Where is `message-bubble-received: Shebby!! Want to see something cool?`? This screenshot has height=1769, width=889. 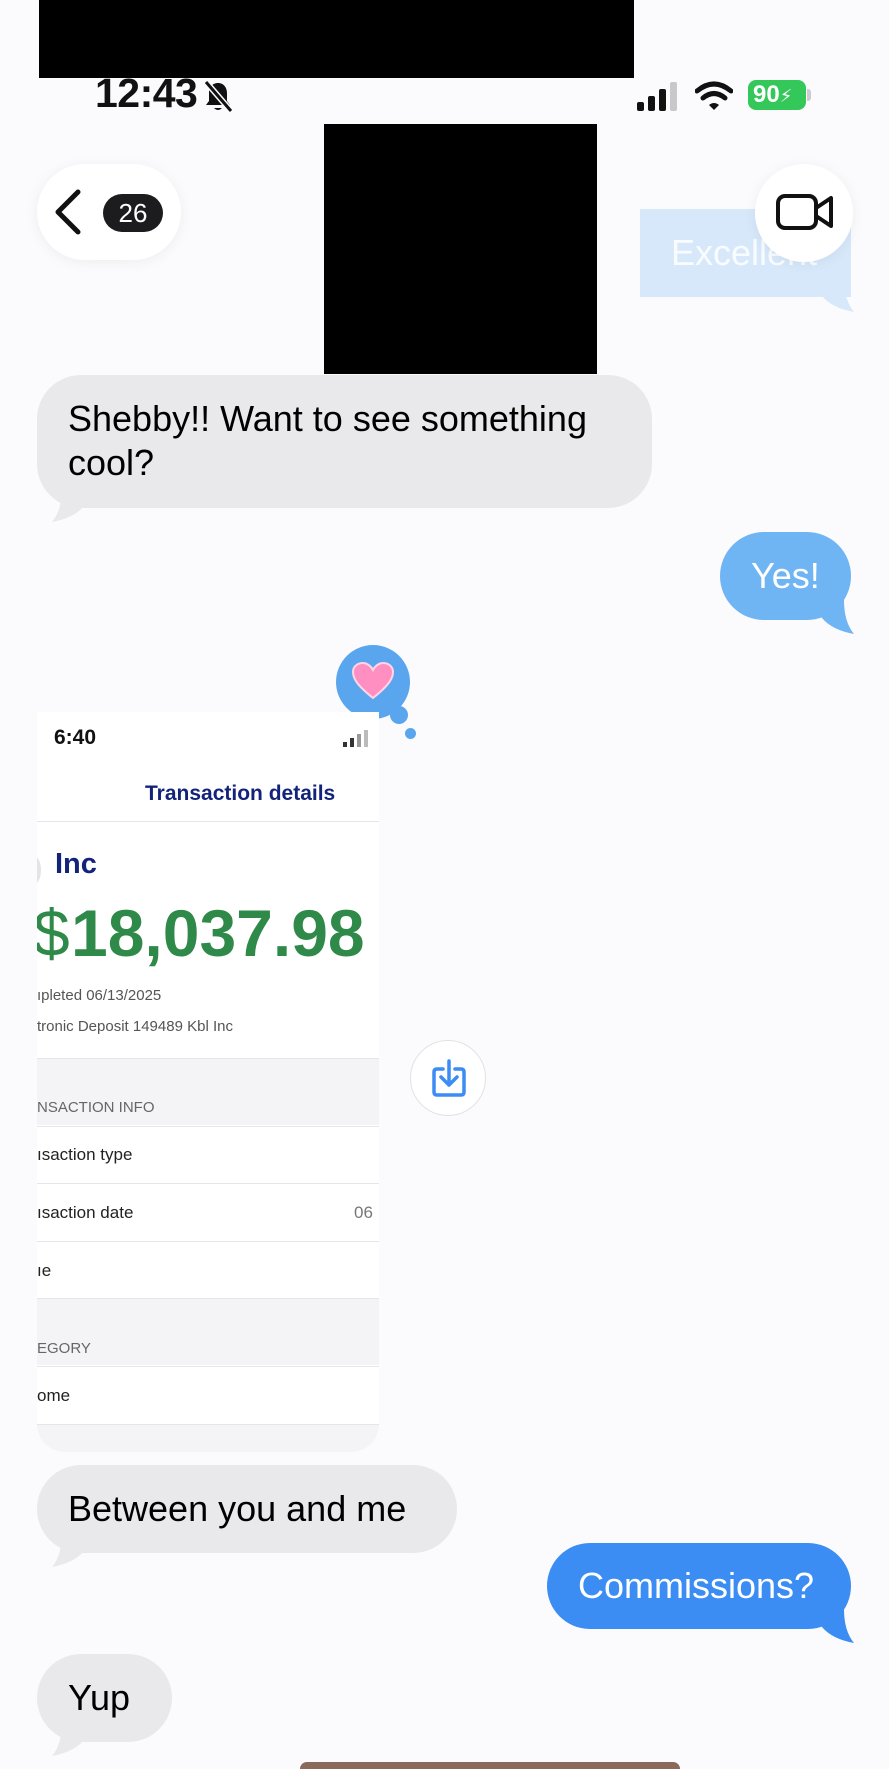
message-bubble-received: Shebby!! Want to see something cool? is located at coordinates (344, 441).